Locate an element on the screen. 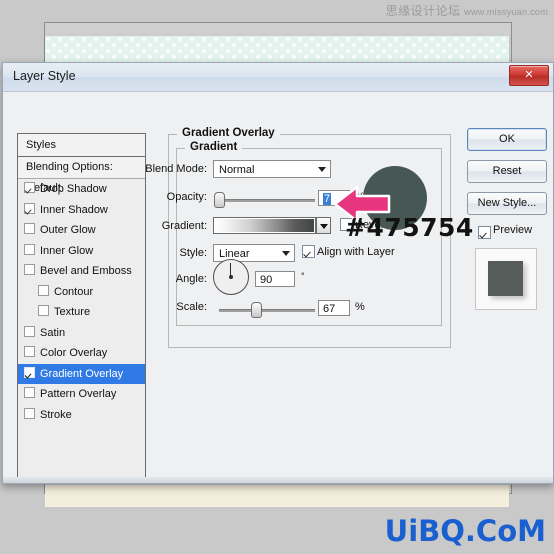 The image size is (554, 554). styles-item-color-overlay: Color Overlay is located at coordinates (81, 353).